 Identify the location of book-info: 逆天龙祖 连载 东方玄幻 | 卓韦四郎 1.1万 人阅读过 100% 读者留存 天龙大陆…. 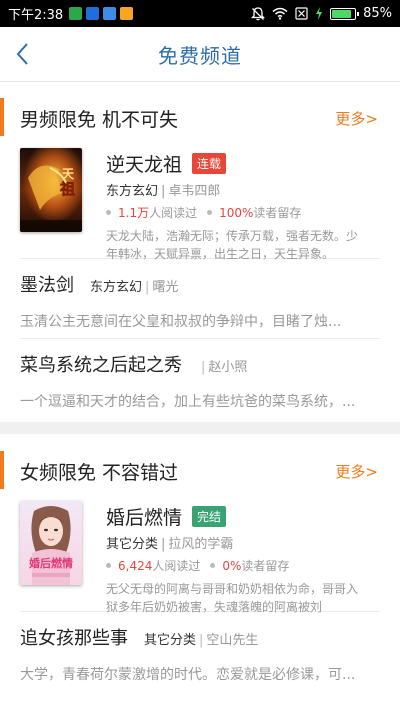
(243, 204).